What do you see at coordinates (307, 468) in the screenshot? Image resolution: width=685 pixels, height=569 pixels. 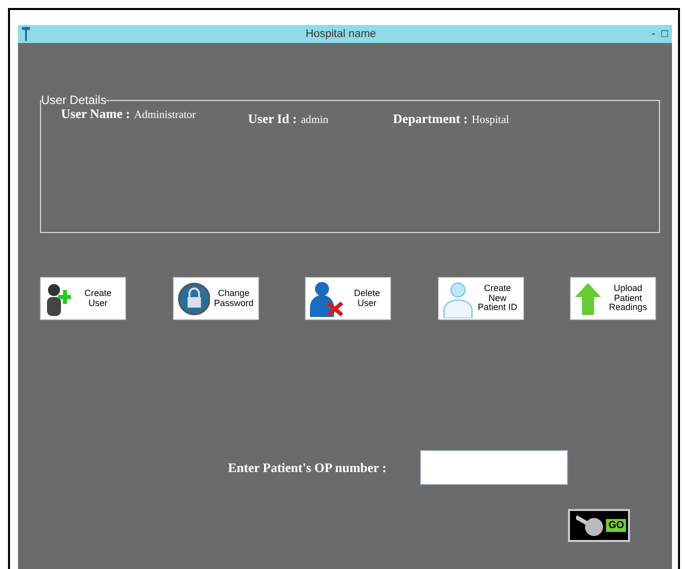 I see `op-number-label: Enter Patient's OP number :` at bounding box center [307, 468].